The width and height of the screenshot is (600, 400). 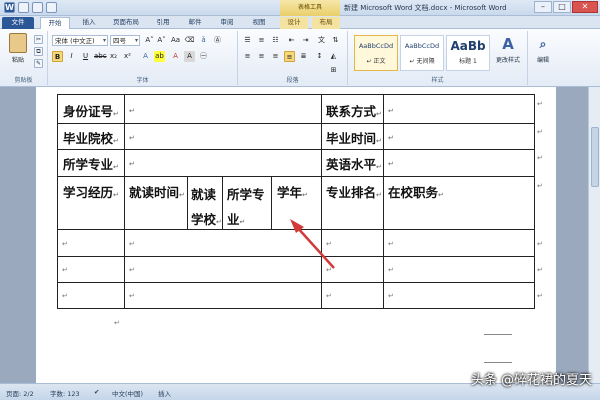 I want to click on arrow-shaft, so click(x=315, y=247).